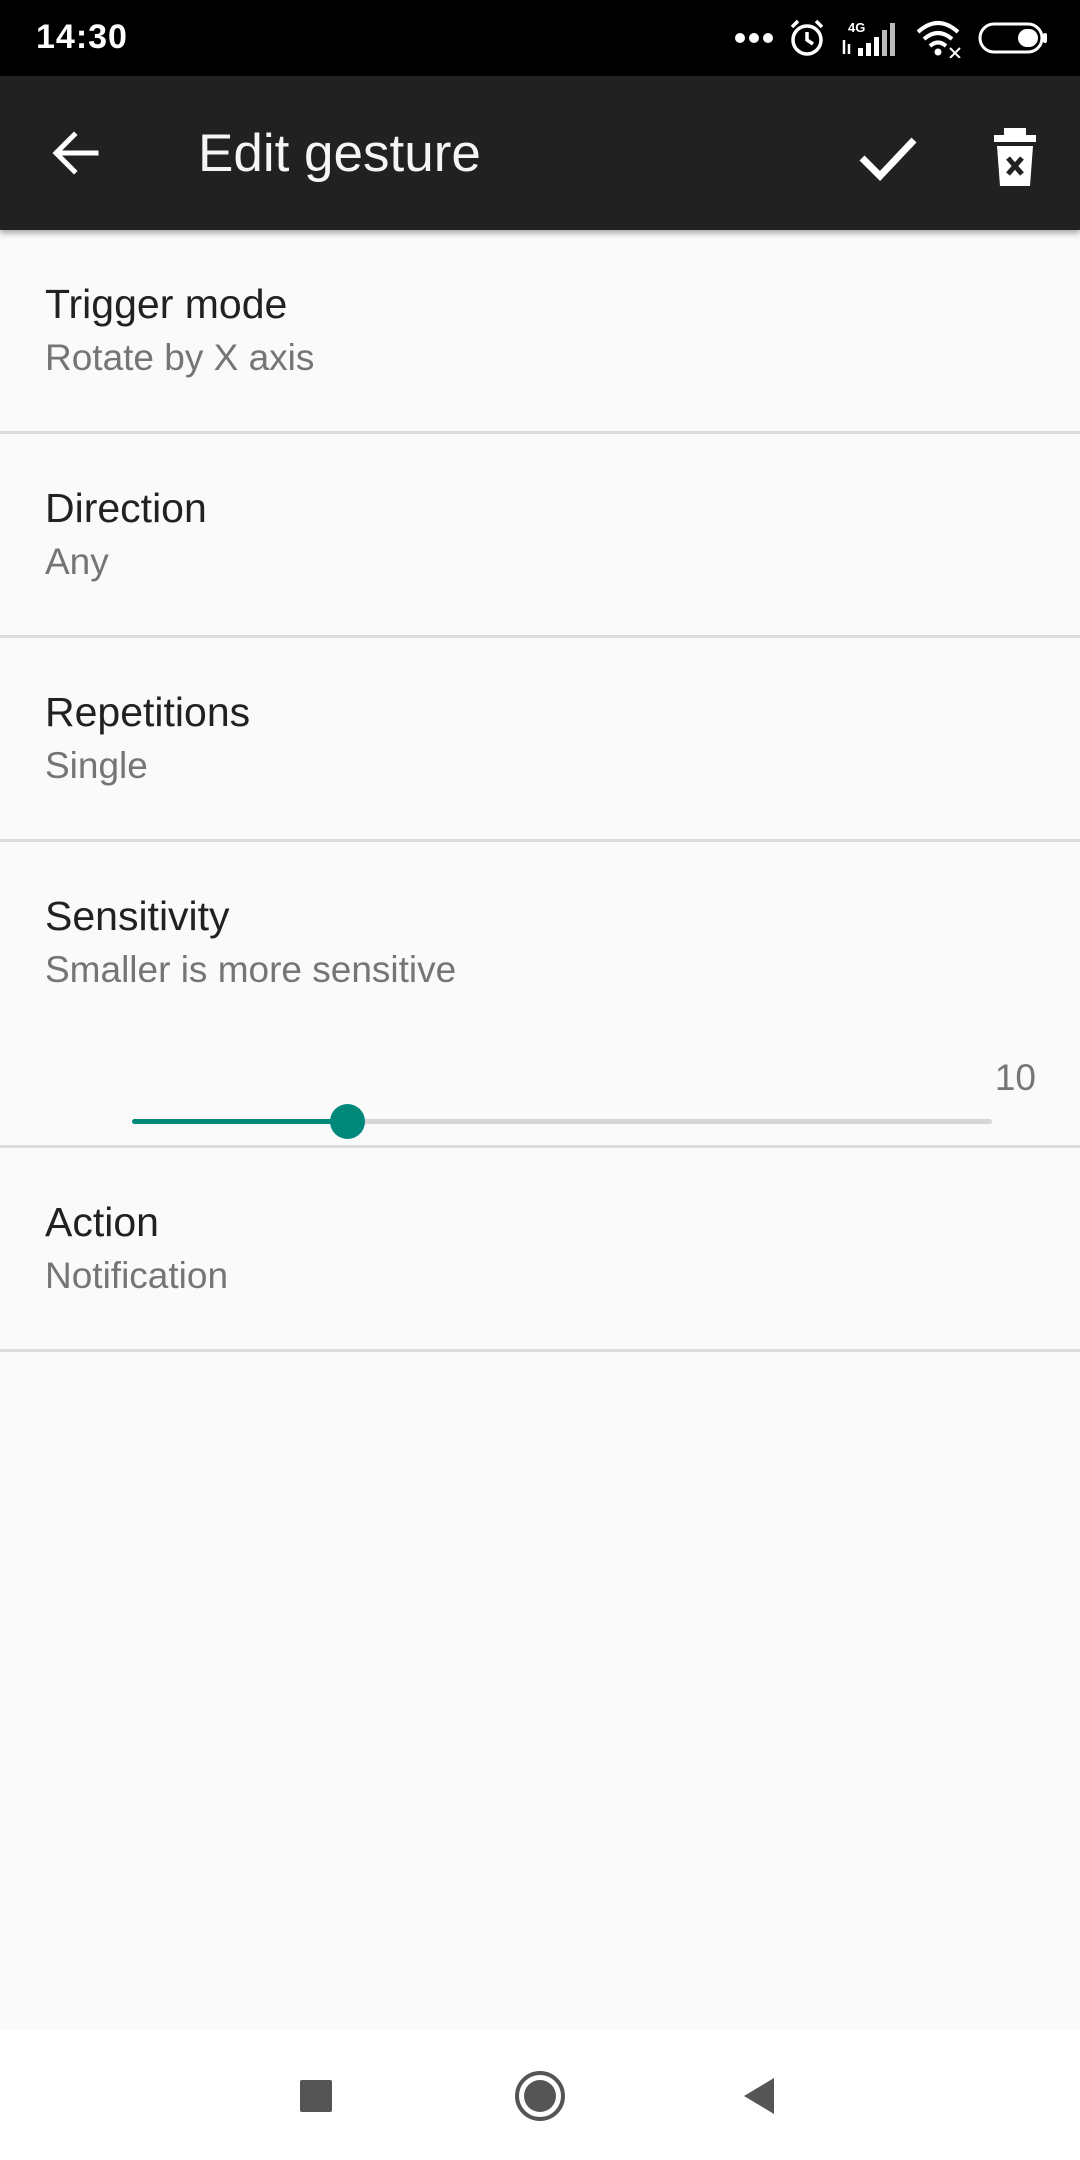 Image resolution: width=1080 pixels, height=2160 pixels. Describe the element at coordinates (126, 508) in the screenshot. I see `direction-label: Direction` at that location.